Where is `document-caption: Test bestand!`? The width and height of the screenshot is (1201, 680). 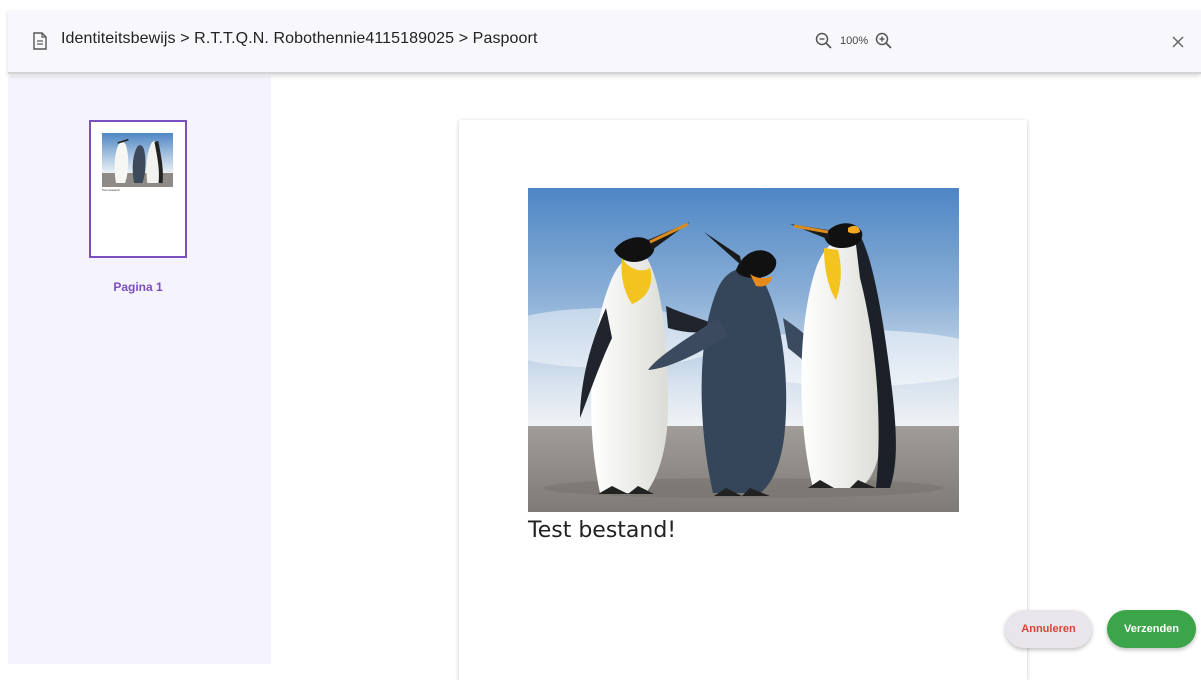 document-caption: Test bestand! is located at coordinates (602, 530).